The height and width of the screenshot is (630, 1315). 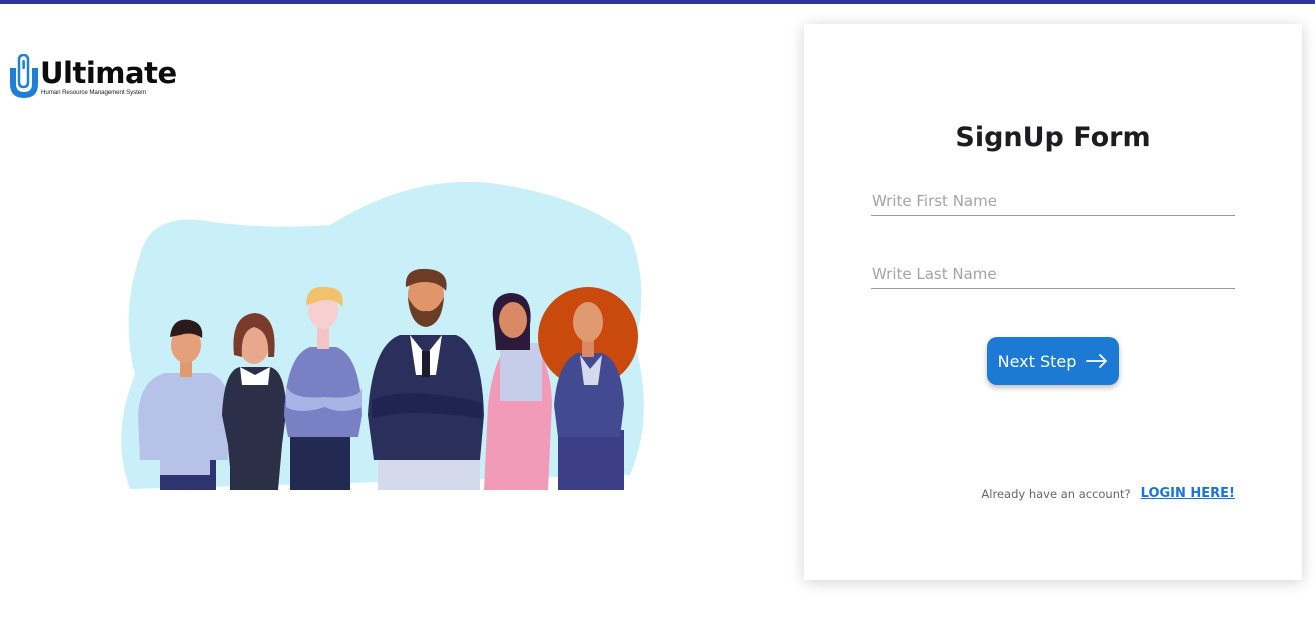 I want to click on login-link: LOGIN HERE!, so click(x=1188, y=493).